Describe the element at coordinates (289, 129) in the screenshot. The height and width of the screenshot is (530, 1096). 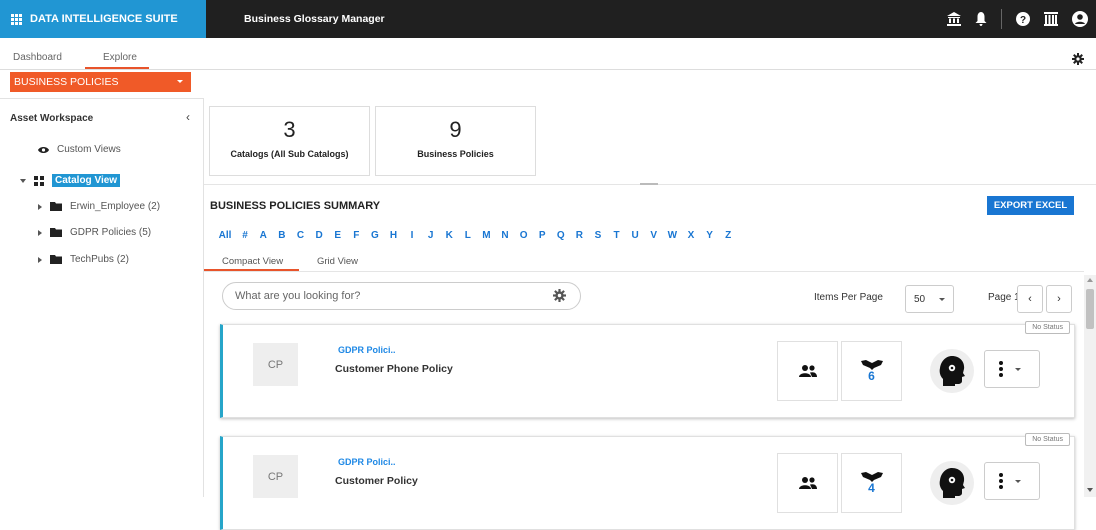
I see `stat-value: 3` at that location.